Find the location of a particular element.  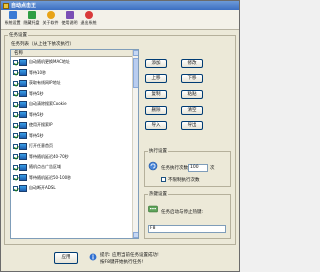

window-title: 自动点击王 is located at coordinates (24, 6).